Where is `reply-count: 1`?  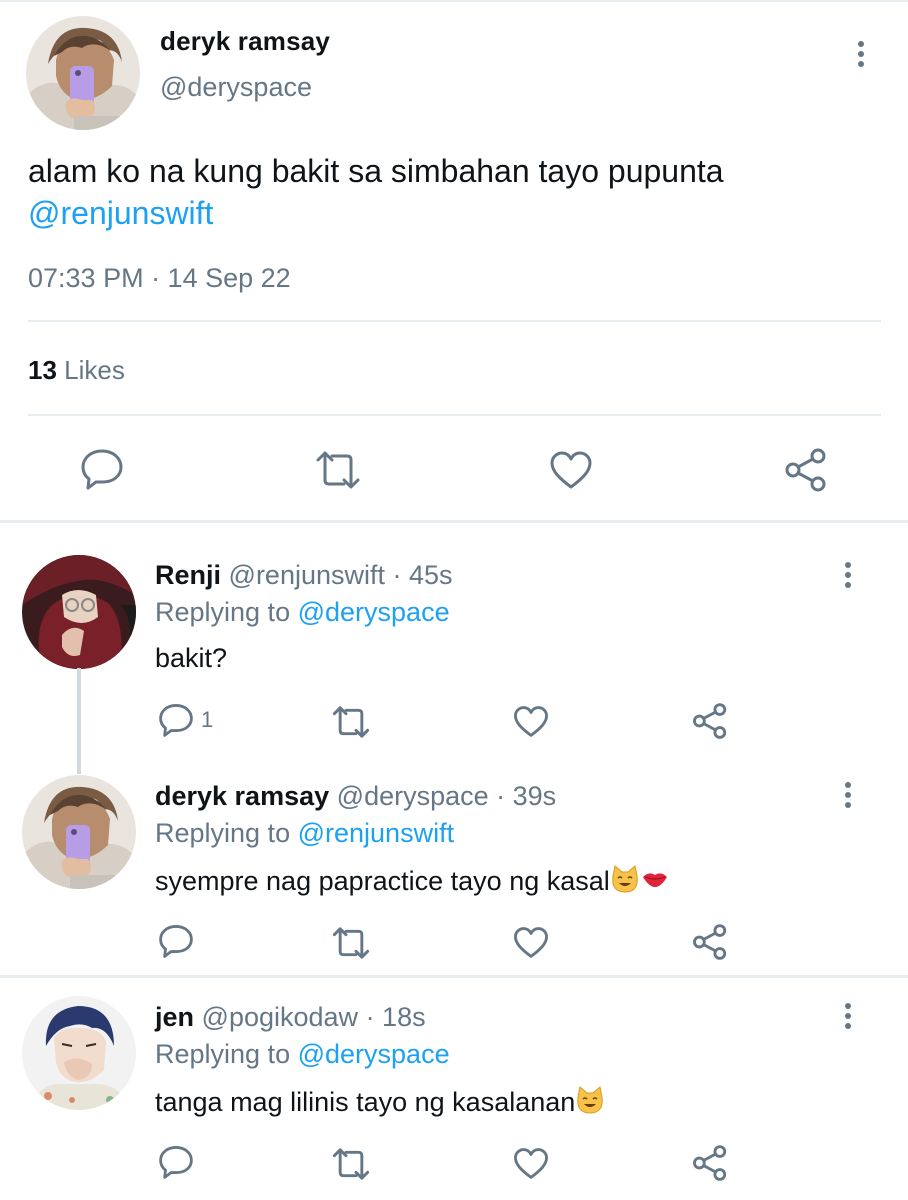
reply-count: 1 is located at coordinates (207, 719).